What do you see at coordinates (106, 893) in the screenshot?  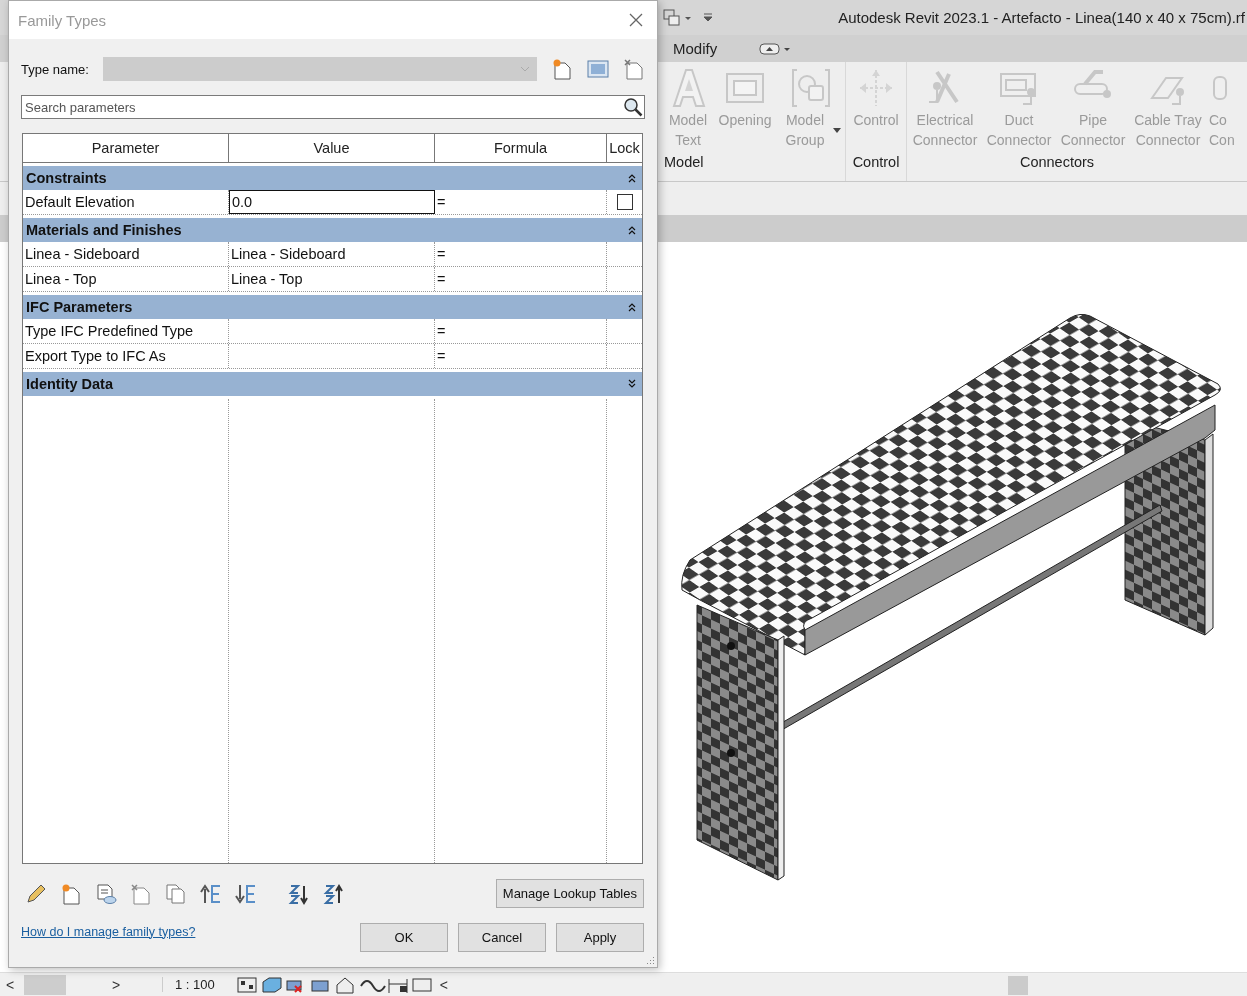 I see `shared-parameter-icon` at bounding box center [106, 893].